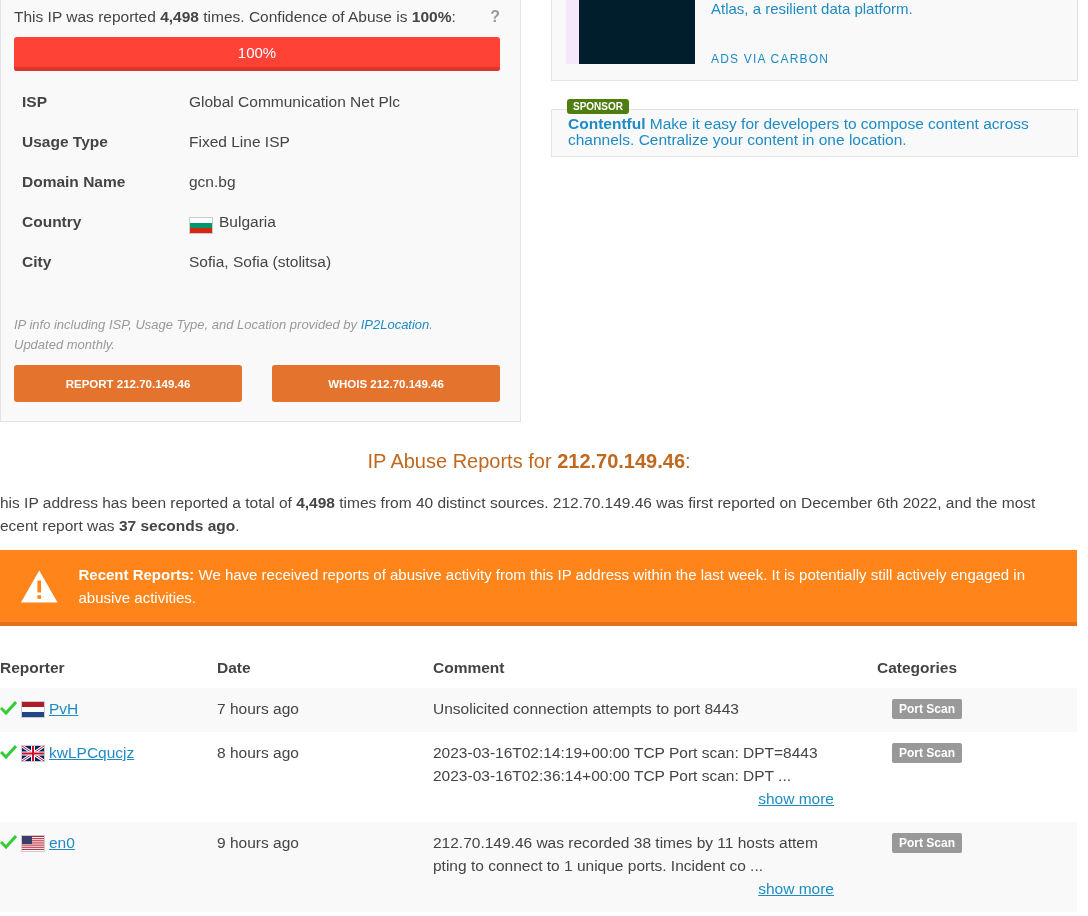 The height and width of the screenshot is (916, 1088). What do you see at coordinates (257, 52) in the screenshot?
I see `confidence-label: 100%` at bounding box center [257, 52].